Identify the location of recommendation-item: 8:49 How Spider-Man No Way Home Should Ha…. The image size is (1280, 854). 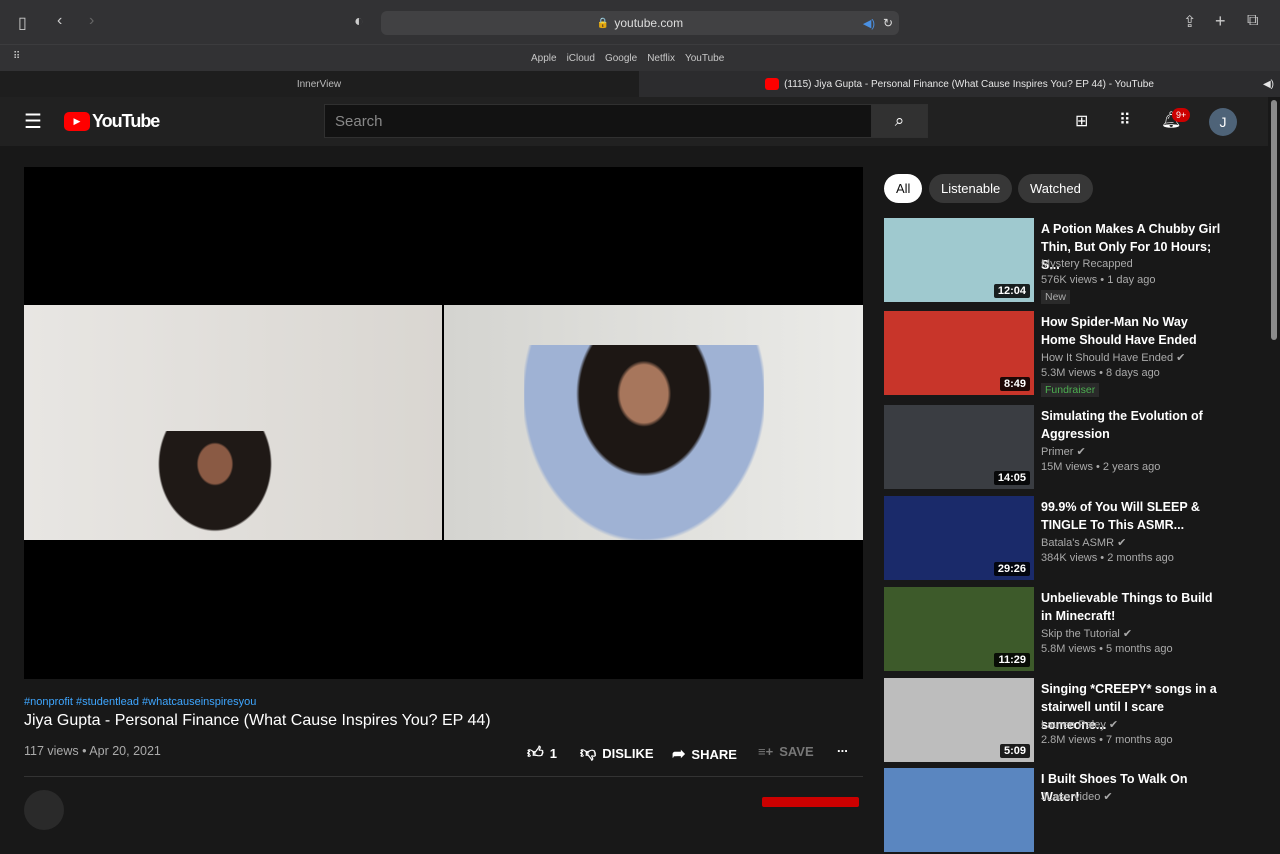
(1074, 354).